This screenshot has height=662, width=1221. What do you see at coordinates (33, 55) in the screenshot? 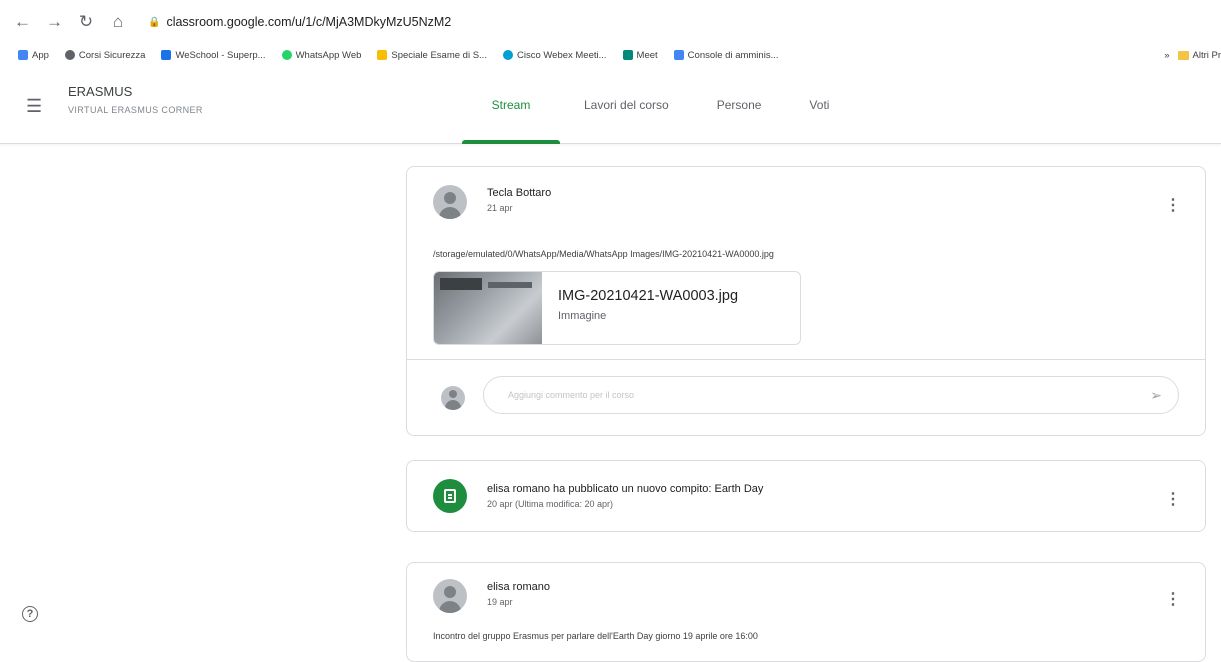
I see `bookmark-app: App` at bounding box center [33, 55].